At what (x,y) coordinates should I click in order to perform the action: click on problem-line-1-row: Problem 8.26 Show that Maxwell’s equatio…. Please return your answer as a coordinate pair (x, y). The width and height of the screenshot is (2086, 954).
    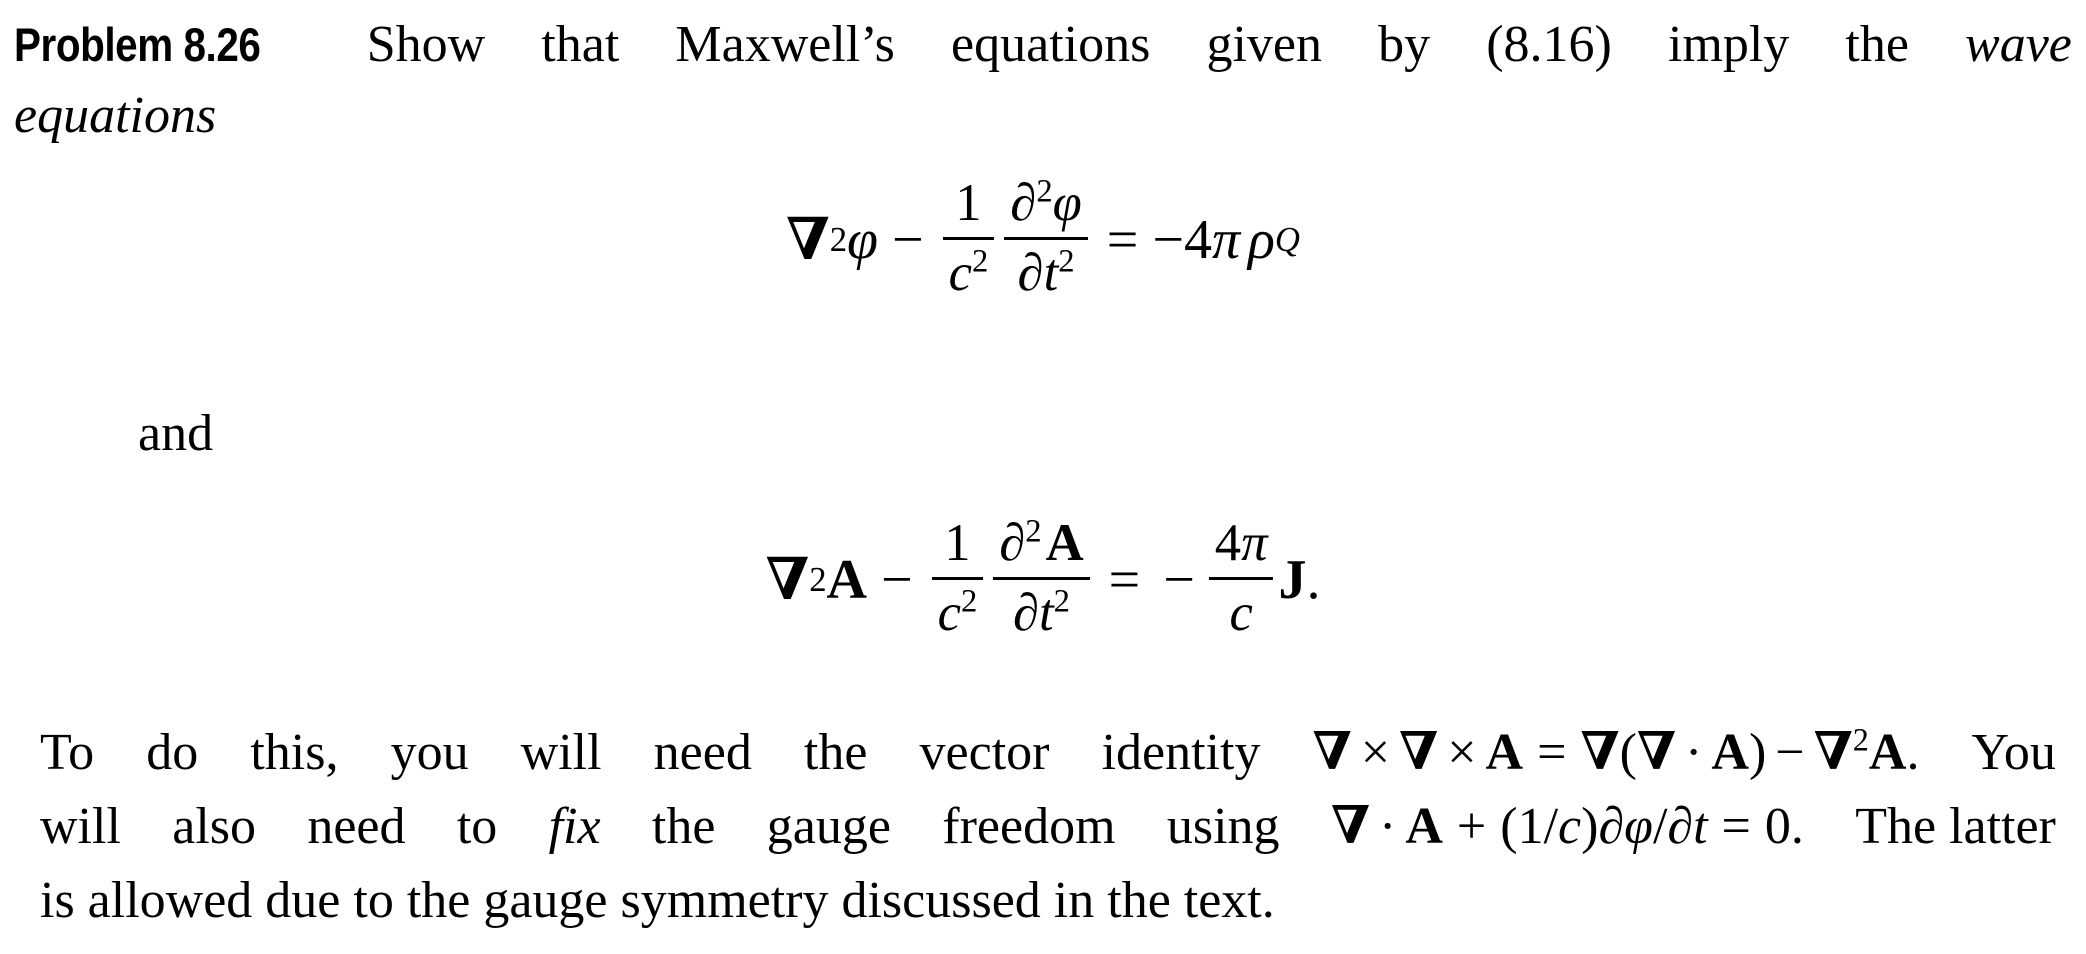
    Looking at the image, I should click on (1043, 45).